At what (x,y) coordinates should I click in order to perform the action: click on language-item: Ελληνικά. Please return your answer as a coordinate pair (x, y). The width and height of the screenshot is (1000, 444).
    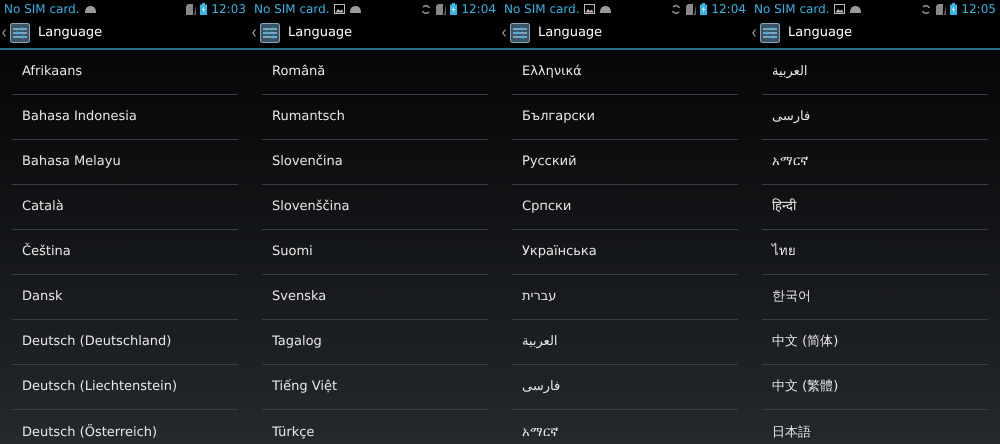
    Looking at the image, I should click on (625, 72).